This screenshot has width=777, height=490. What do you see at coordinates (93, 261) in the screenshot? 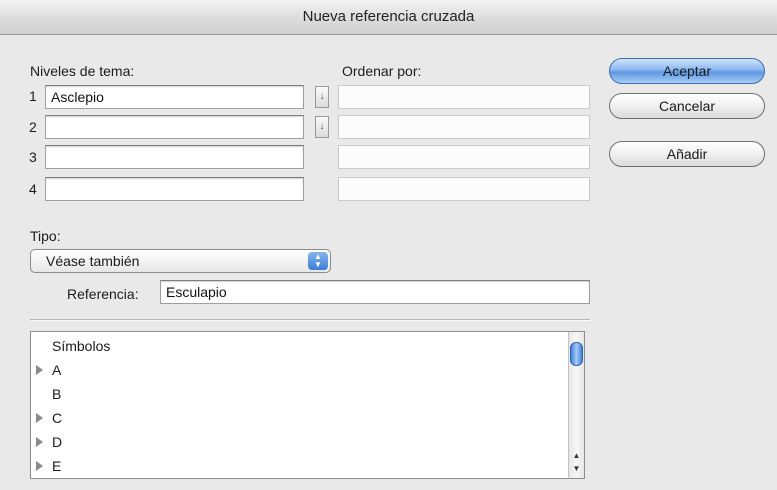
I see `type-selected-value: Véase también` at bounding box center [93, 261].